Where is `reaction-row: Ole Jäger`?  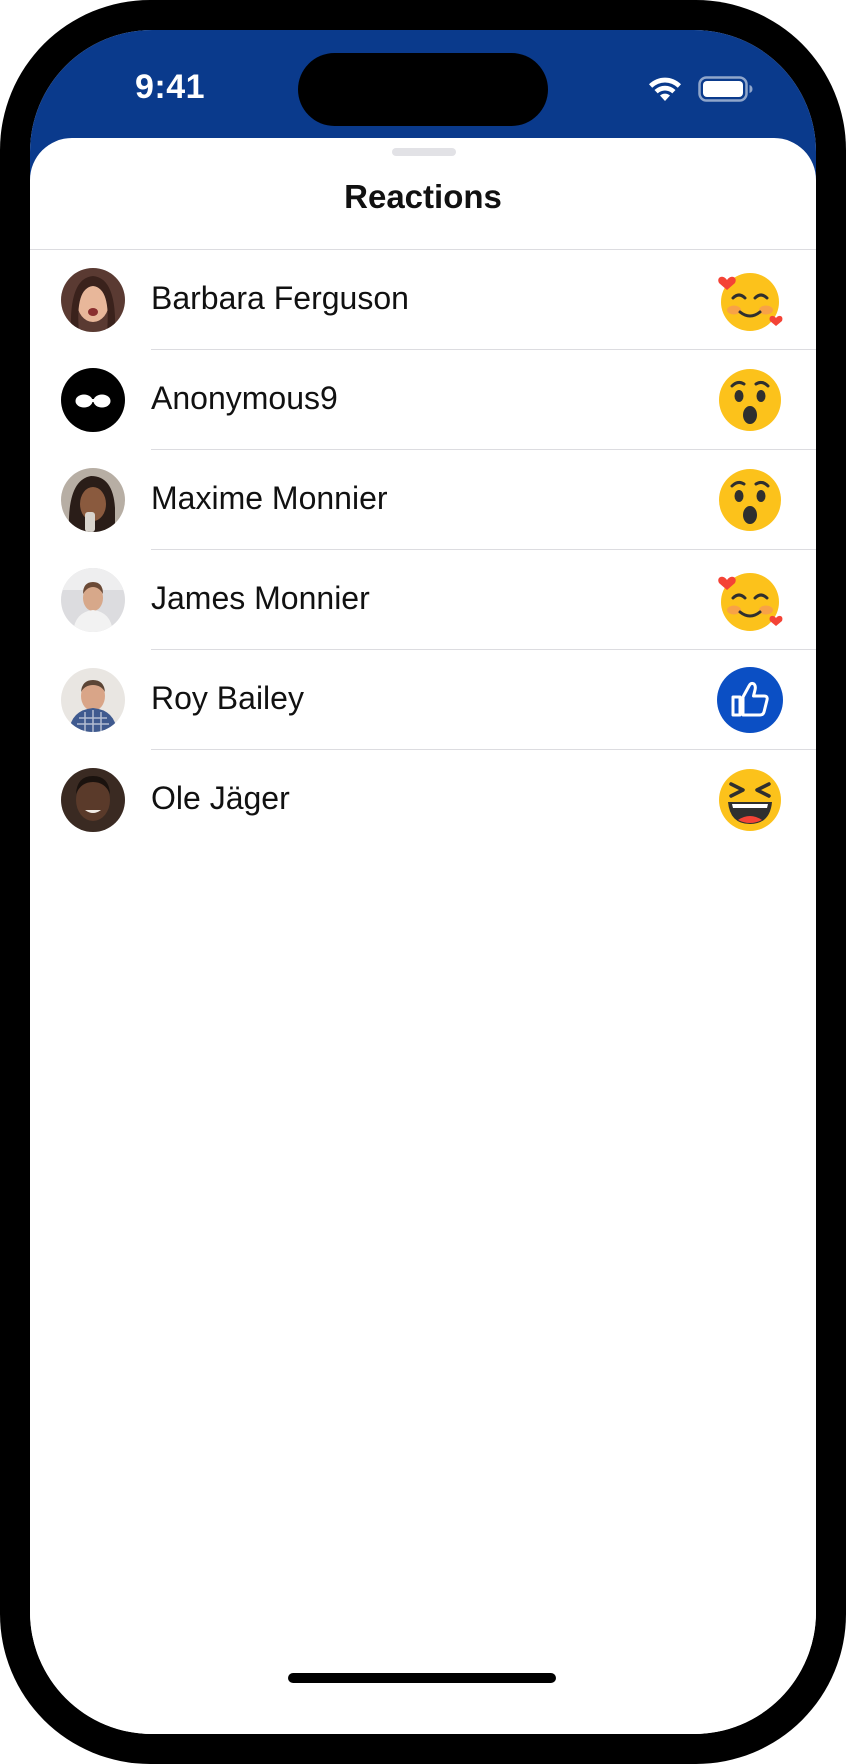 reaction-row: Ole Jäger is located at coordinates (423, 800).